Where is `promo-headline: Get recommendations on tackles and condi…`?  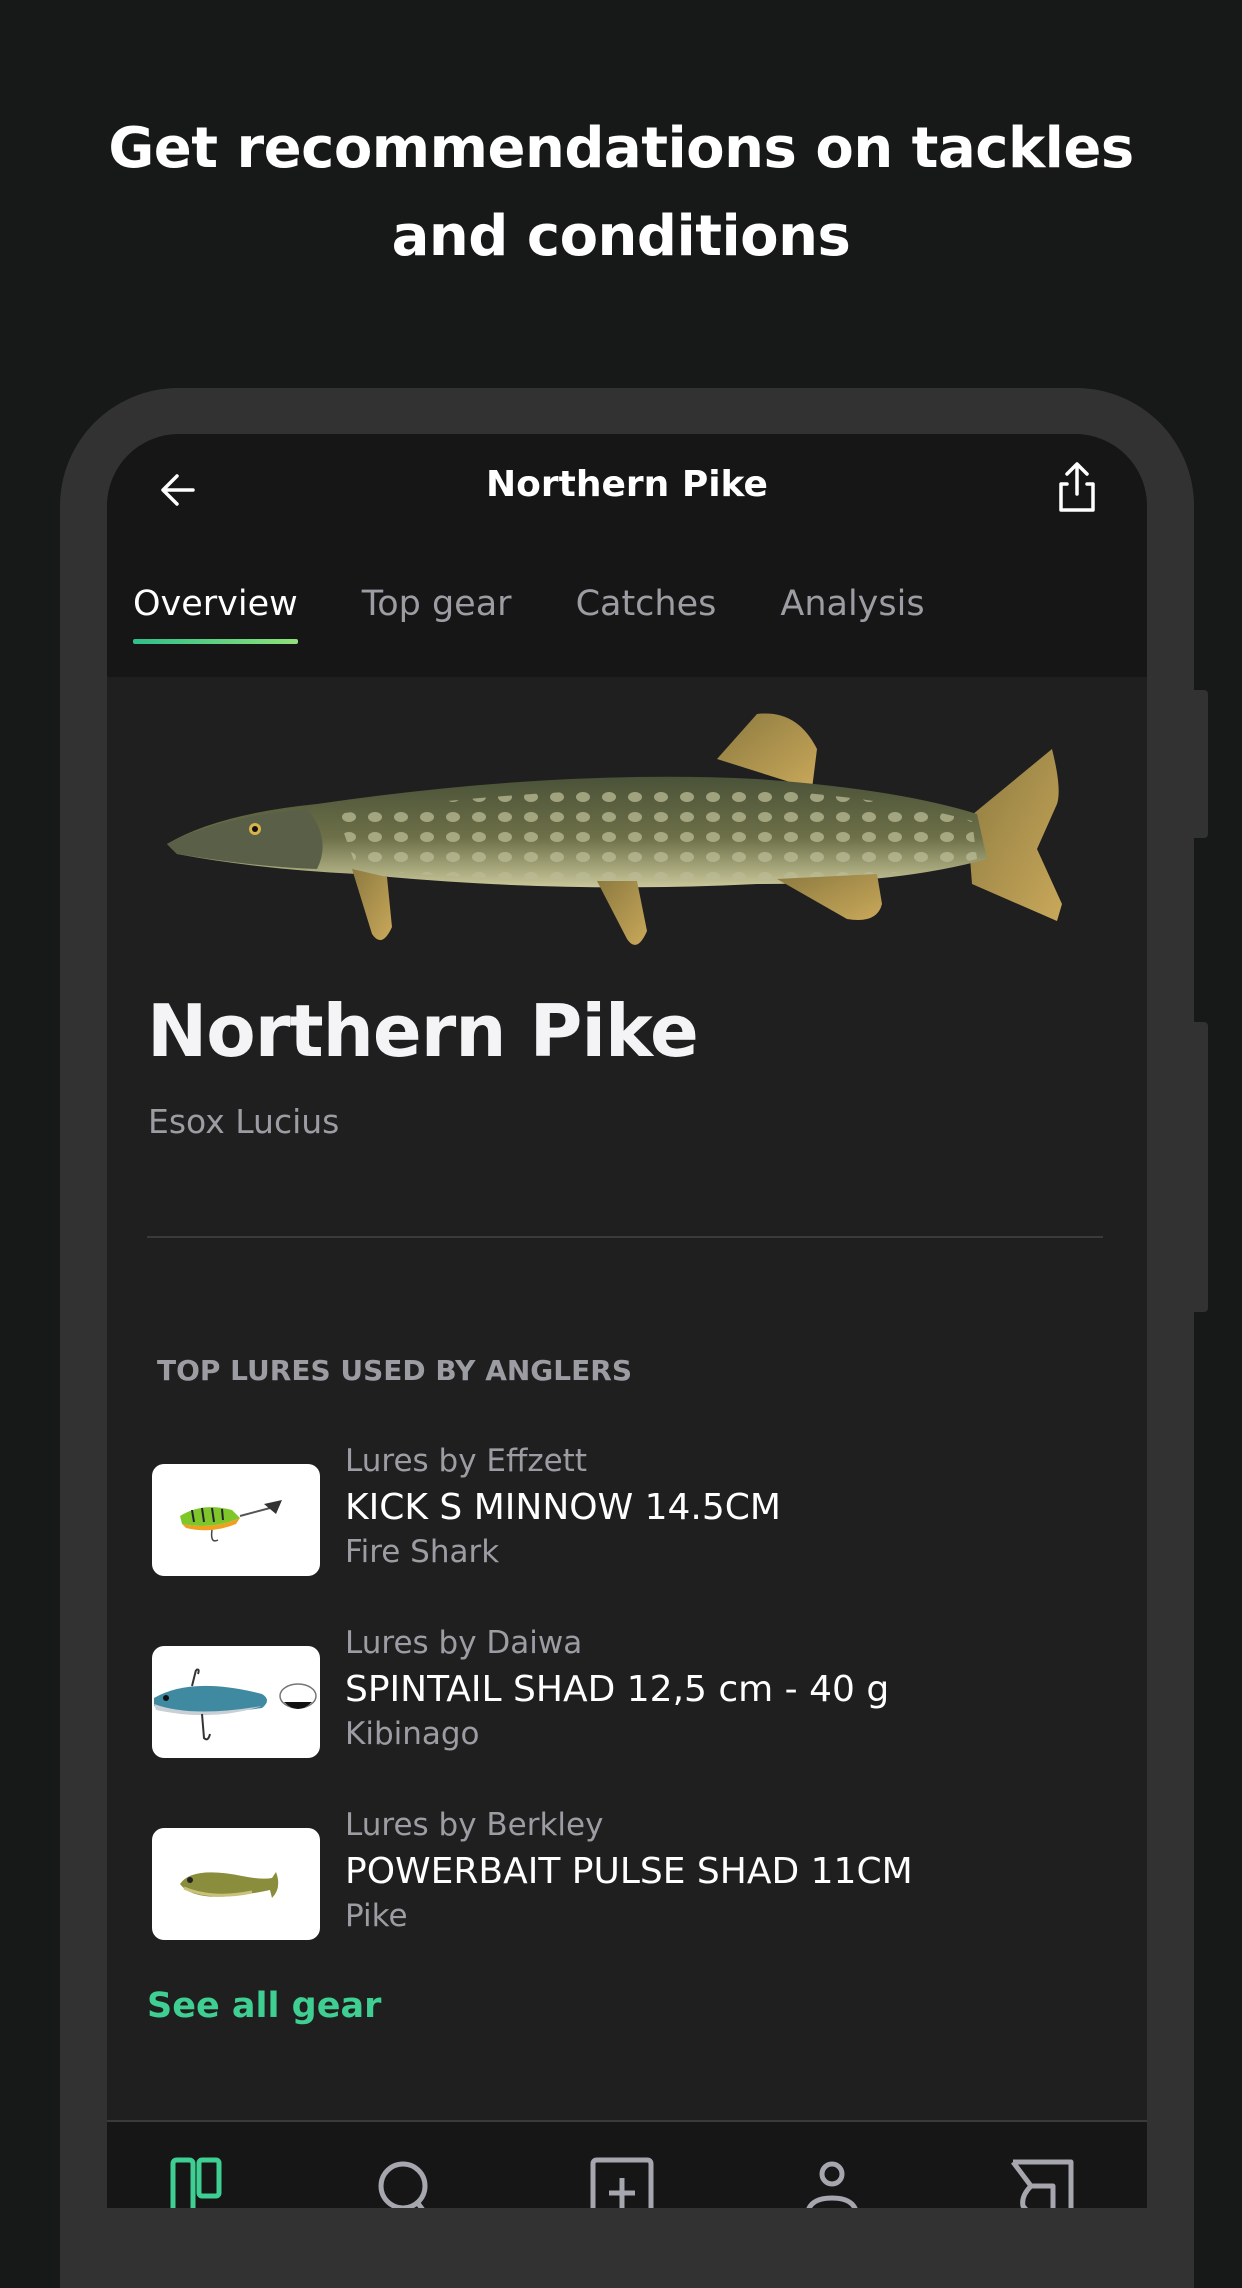 promo-headline: Get recommendations on tackles and condi… is located at coordinates (621, 193).